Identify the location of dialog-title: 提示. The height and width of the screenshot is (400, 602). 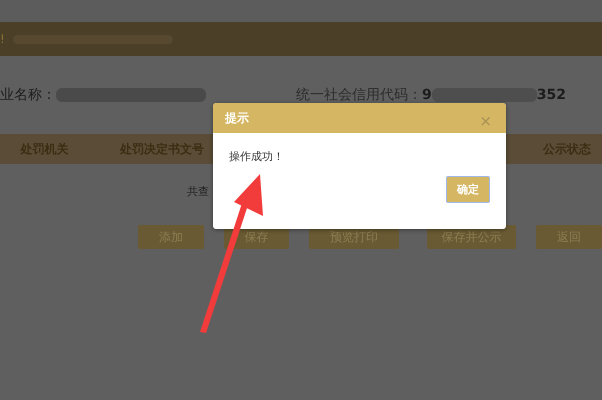
(237, 118).